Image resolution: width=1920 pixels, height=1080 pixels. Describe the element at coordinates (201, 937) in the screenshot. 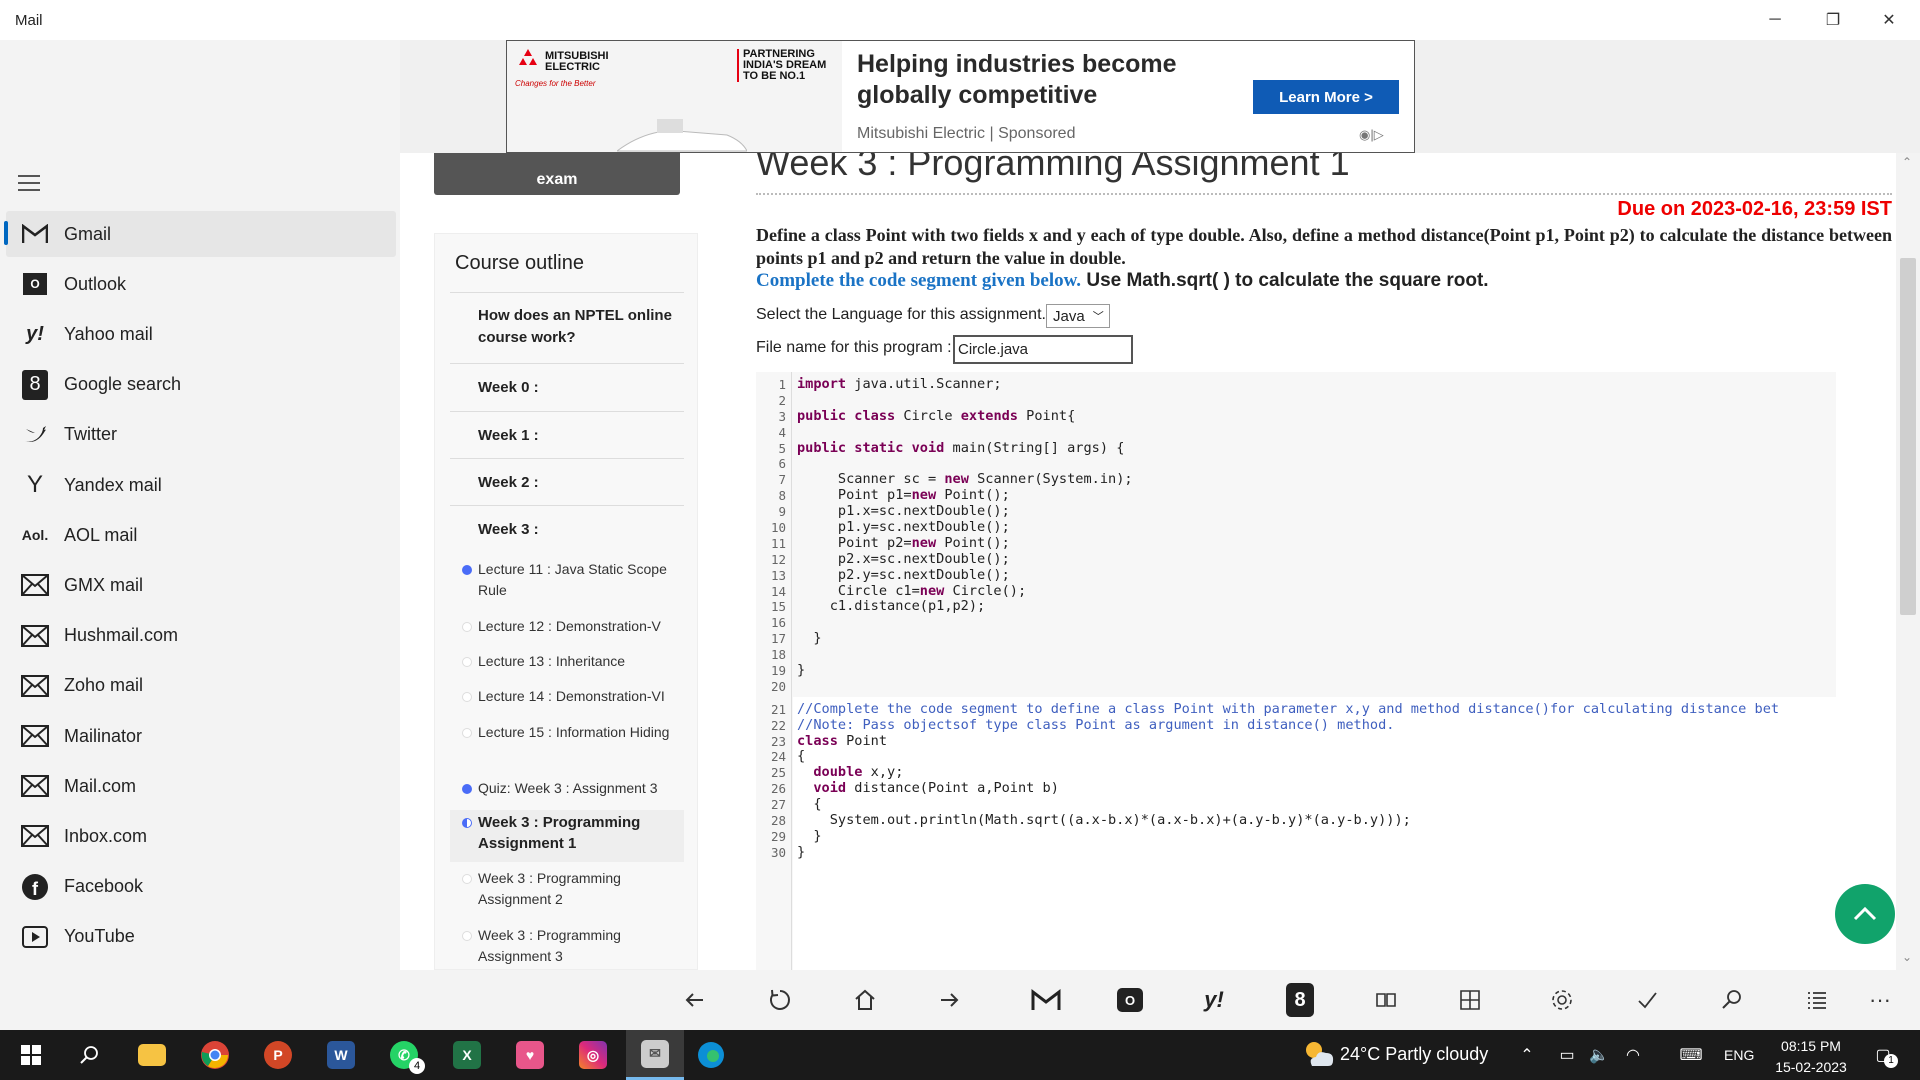

I see `sidebar-item-youtube: YouTube` at that location.